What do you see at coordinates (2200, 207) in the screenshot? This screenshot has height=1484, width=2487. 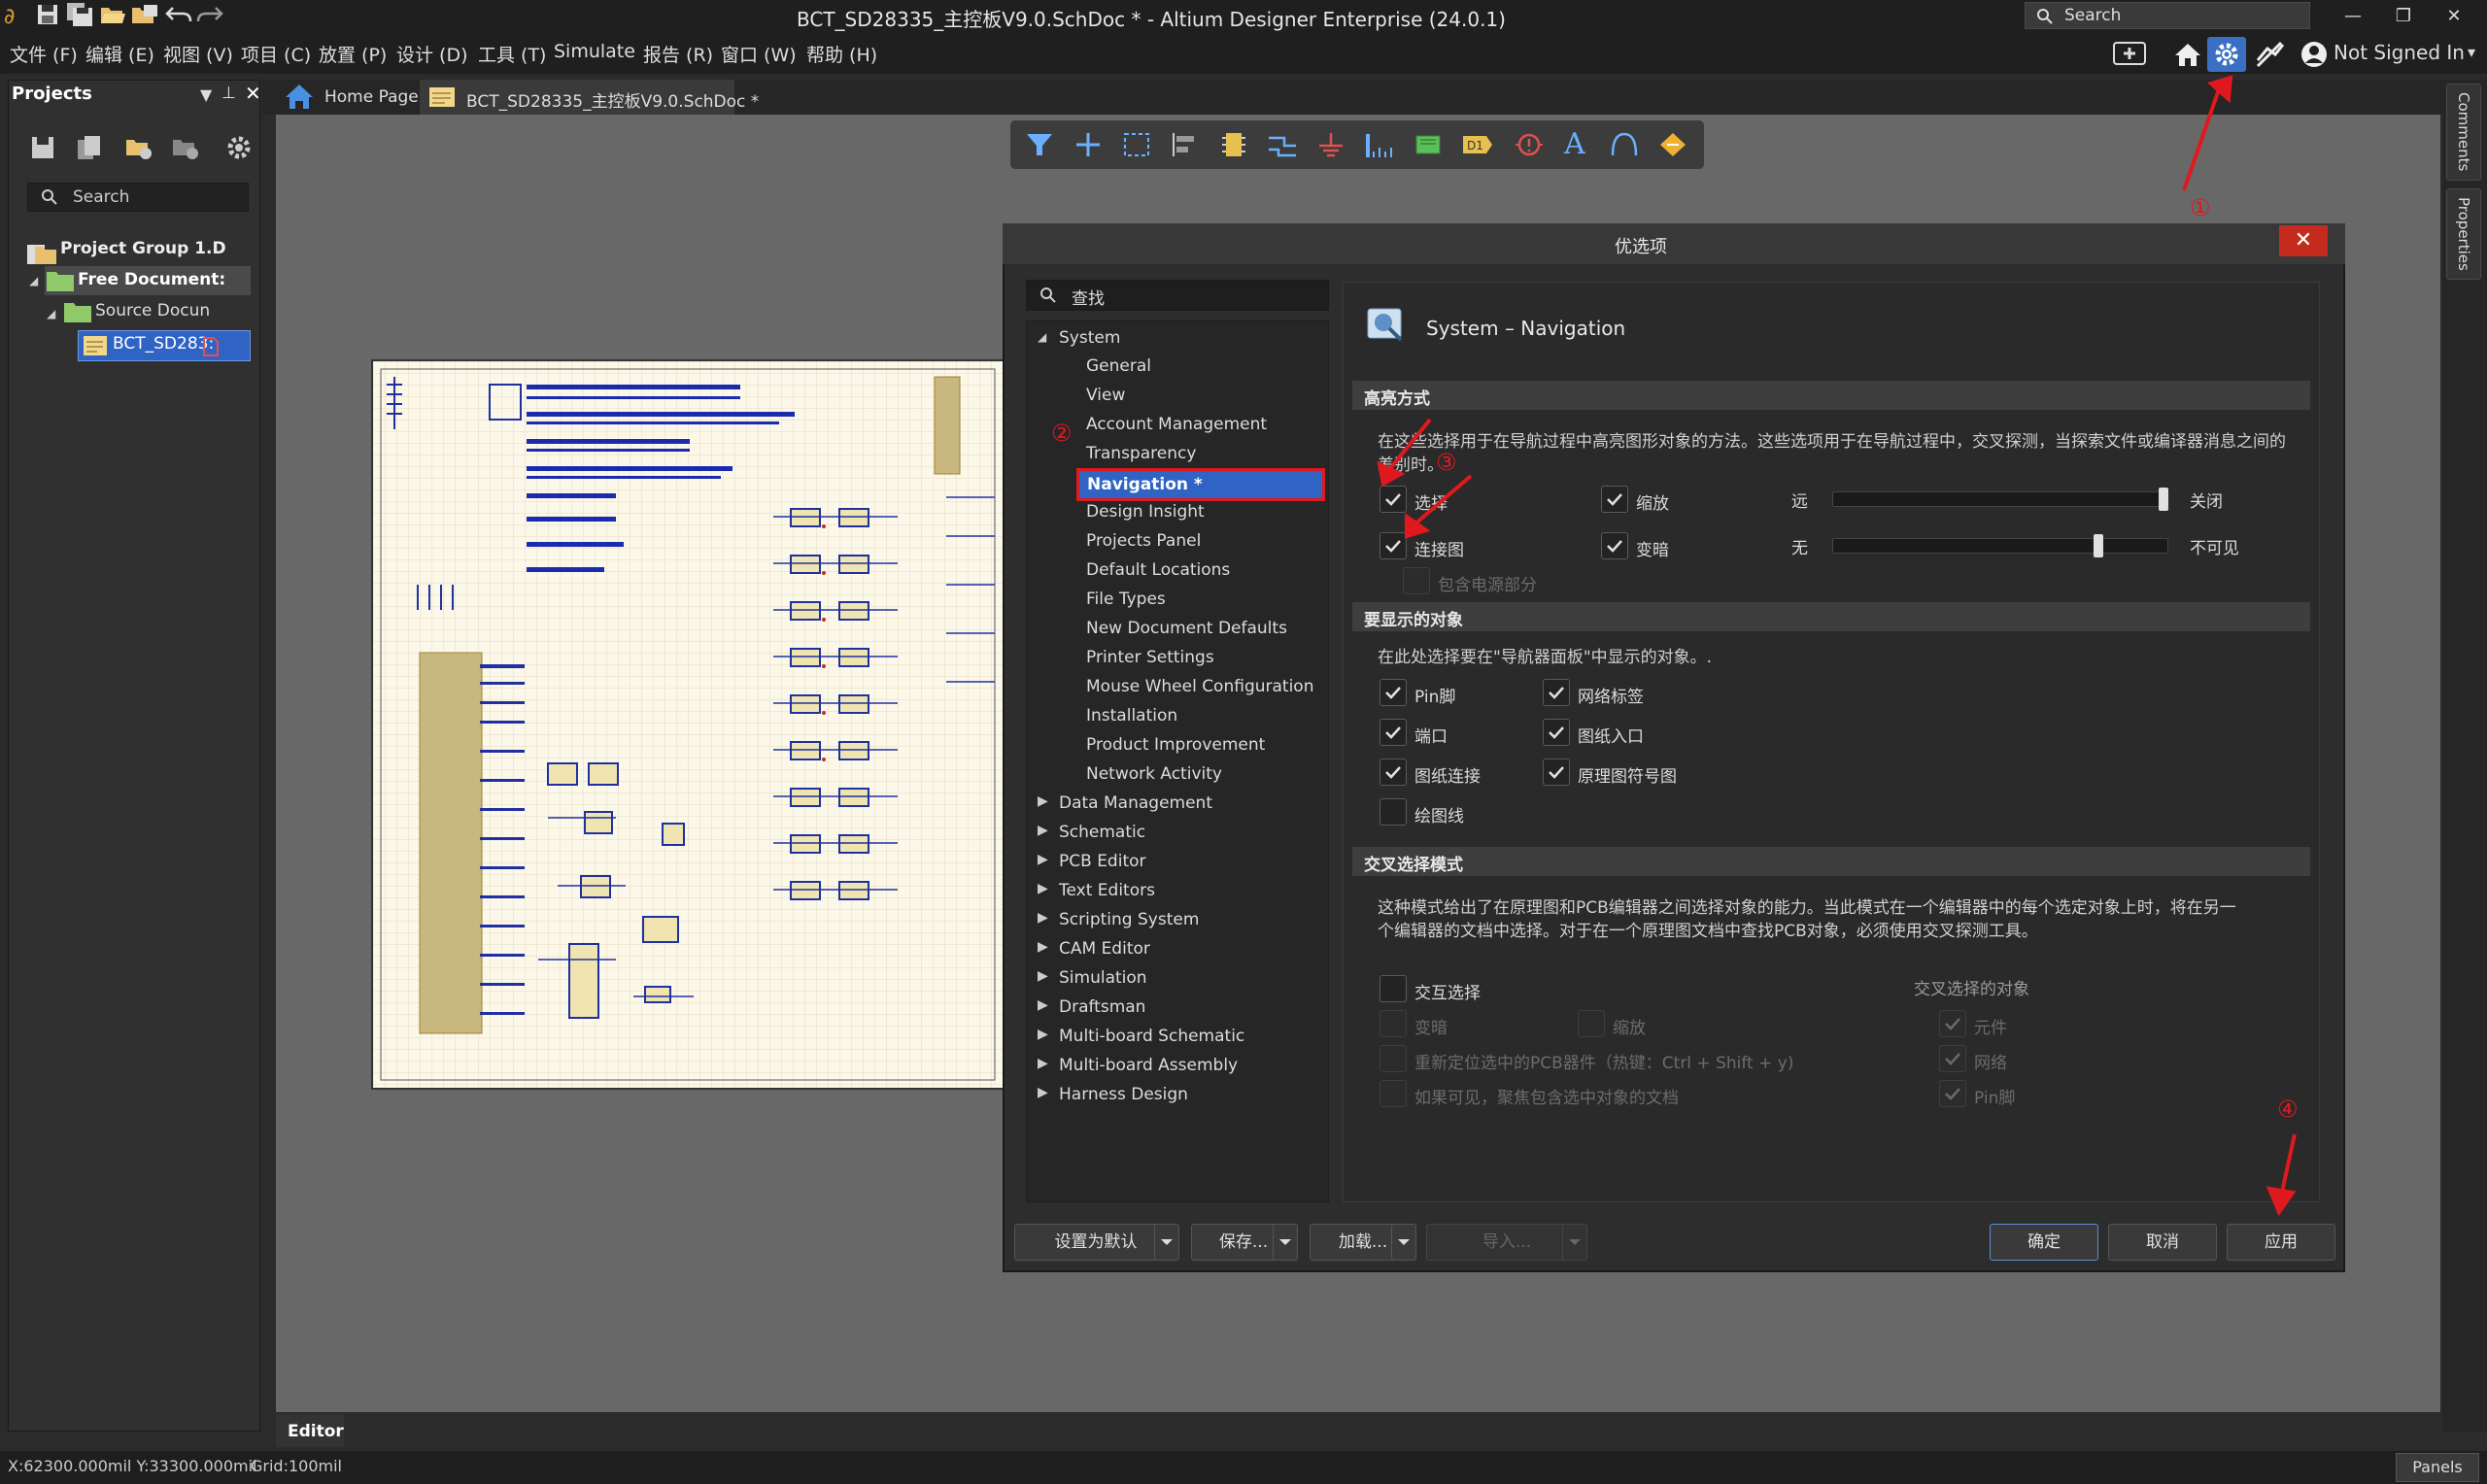 I see `annotation-step-1: ①` at bounding box center [2200, 207].